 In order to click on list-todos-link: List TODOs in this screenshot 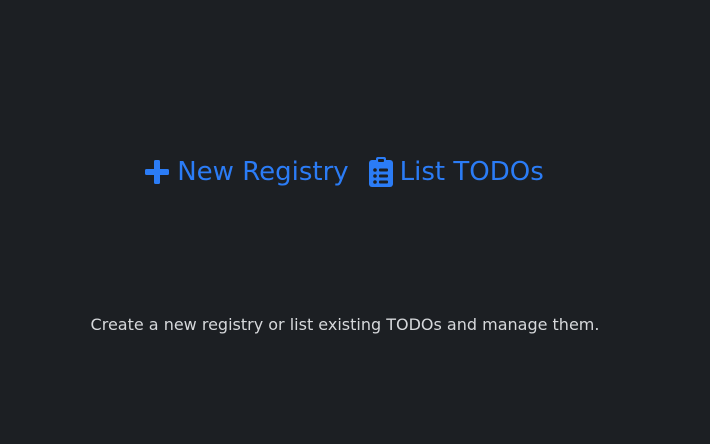, I will do `click(456, 172)`.